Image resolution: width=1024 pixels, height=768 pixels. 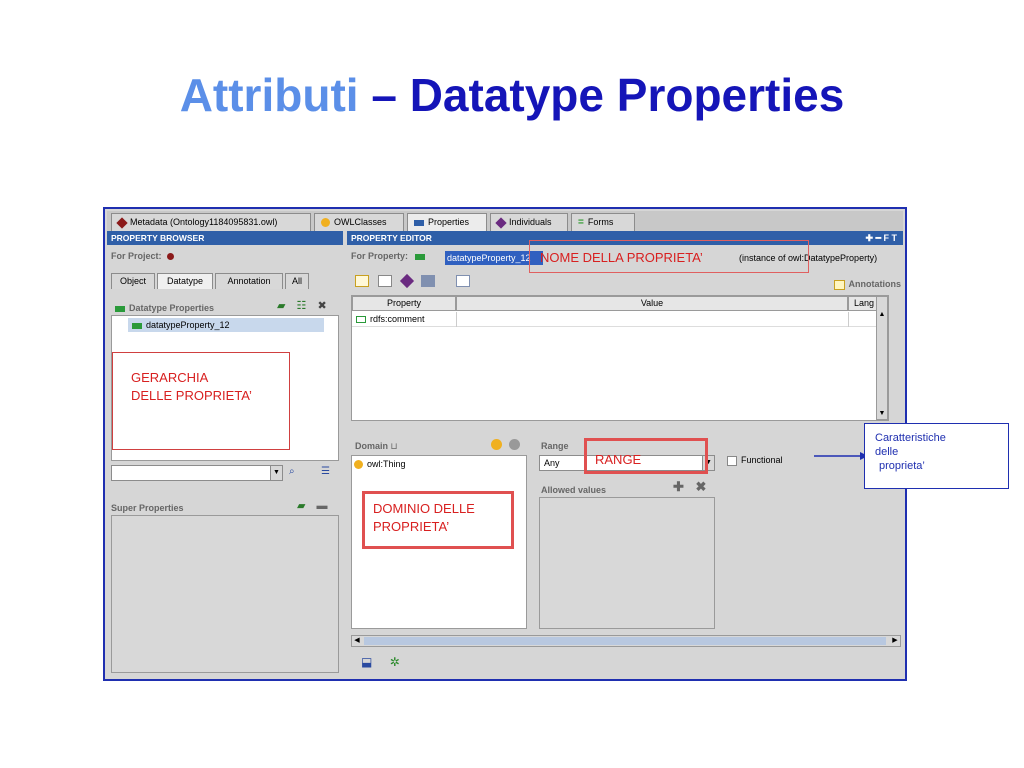 What do you see at coordinates (372, 446) in the screenshot?
I see `domain-label-text: Domain` at bounding box center [372, 446].